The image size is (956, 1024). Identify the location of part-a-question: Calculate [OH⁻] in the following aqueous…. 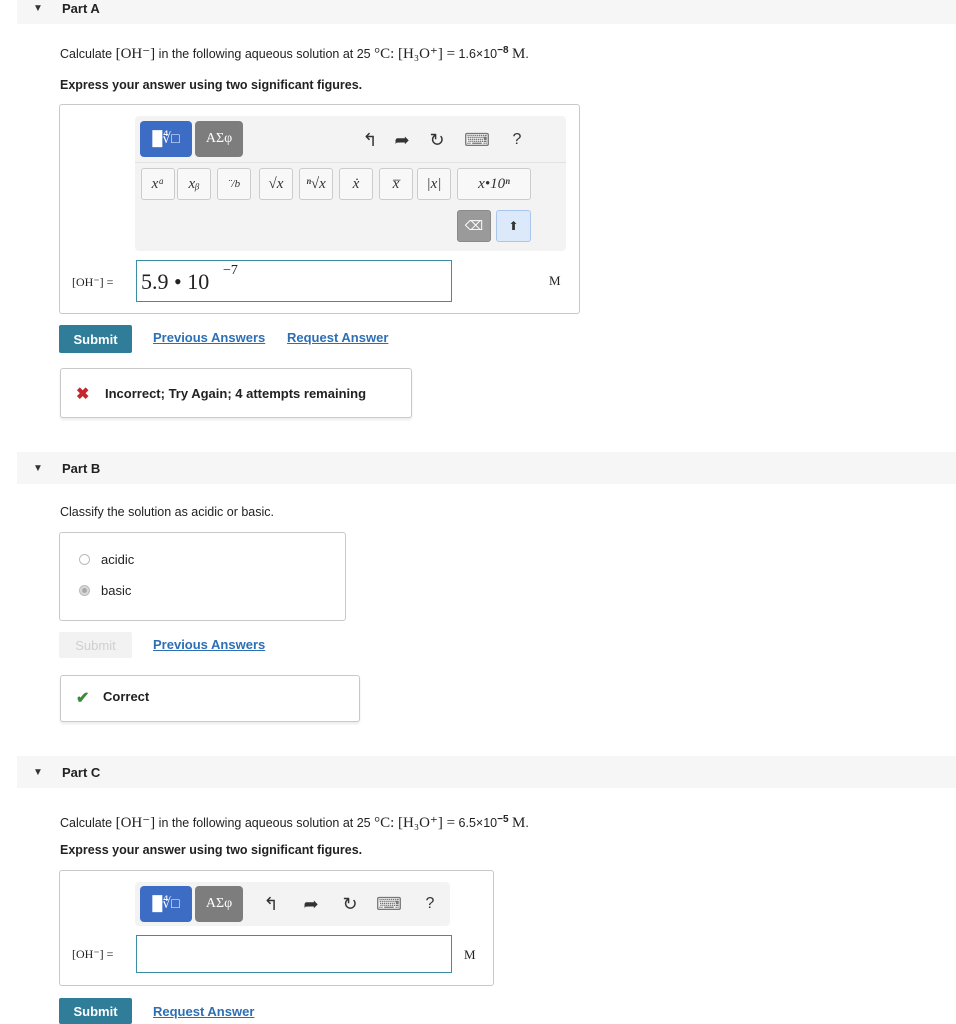
(294, 53).